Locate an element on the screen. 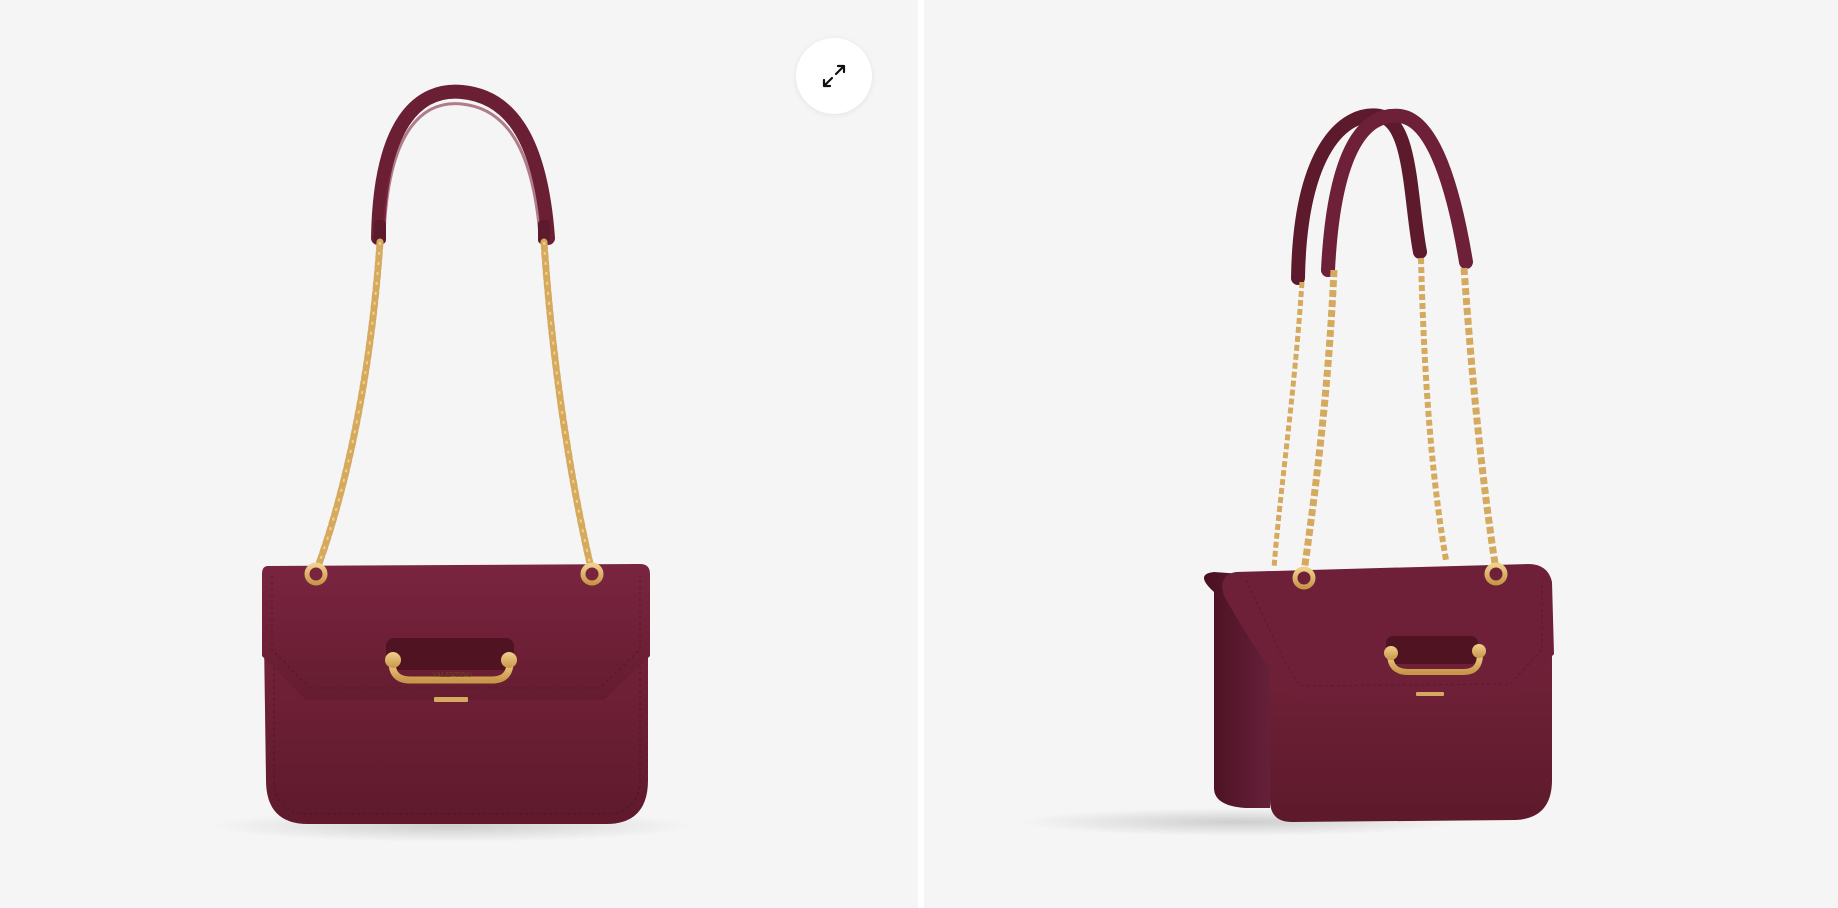 The width and height of the screenshot is (1838, 908). expand-arrows-icon is located at coordinates (834, 76).